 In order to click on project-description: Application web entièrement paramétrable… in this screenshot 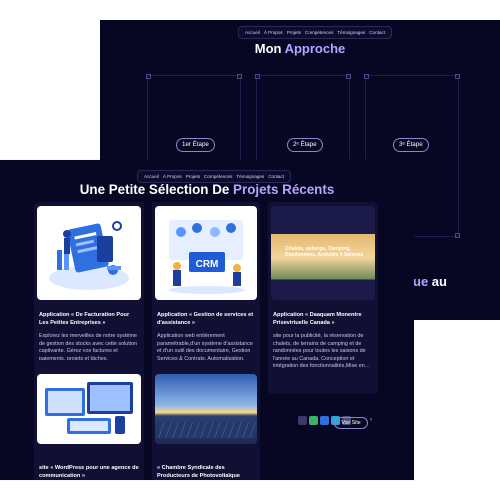, I will do `click(205, 347)`.